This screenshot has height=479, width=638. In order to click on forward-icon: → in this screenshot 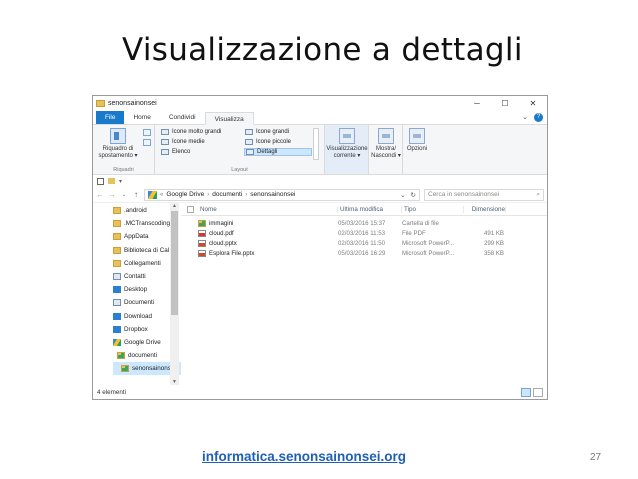, I will do `click(112, 194)`.